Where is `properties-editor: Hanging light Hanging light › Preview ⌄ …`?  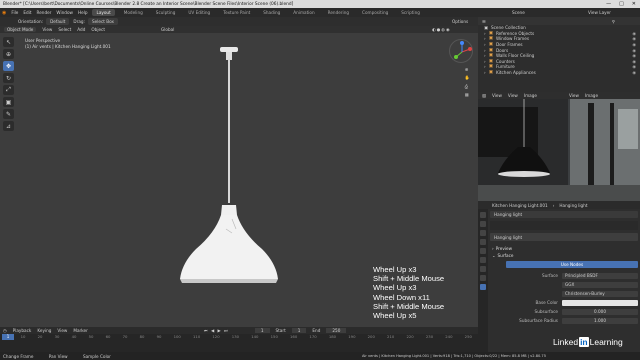 properties-editor: Hanging light Hanging light › Preview ⌄ … is located at coordinates (559, 280).